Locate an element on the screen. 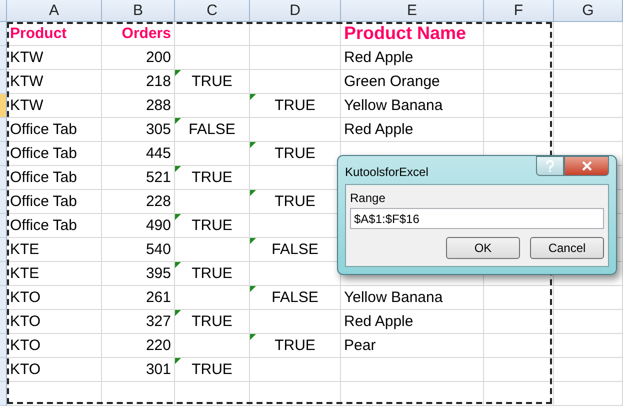  table-cell: 445 is located at coordinates (138, 154).